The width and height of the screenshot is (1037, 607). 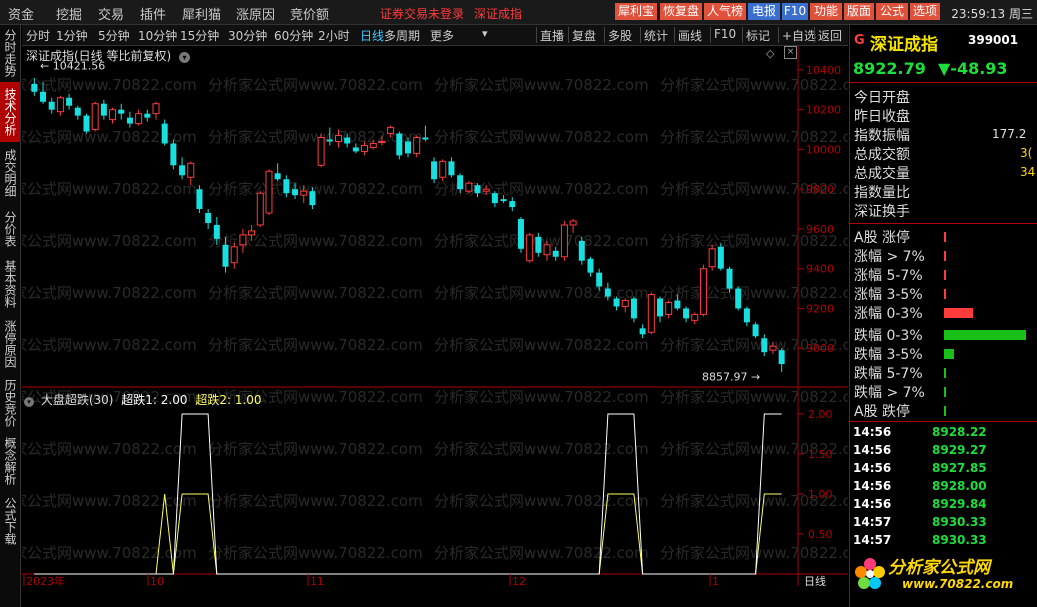 What do you see at coordinates (77, 400) in the screenshot?
I see `indicator-name: 大盘超跌(30)` at bounding box center [77, 400].